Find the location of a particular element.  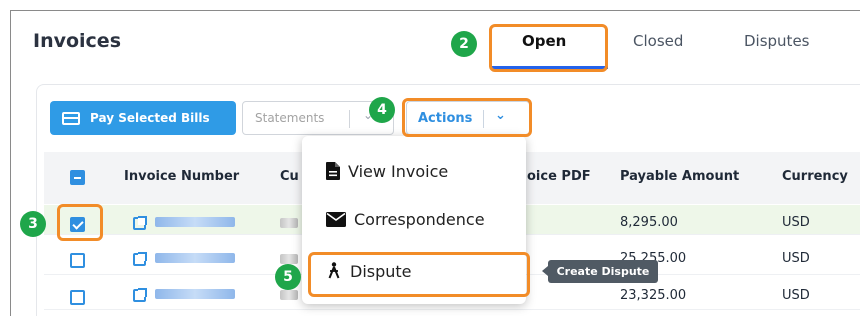

create-dispute-tooltip: Create Dispute is located at coordinates (600, 271).